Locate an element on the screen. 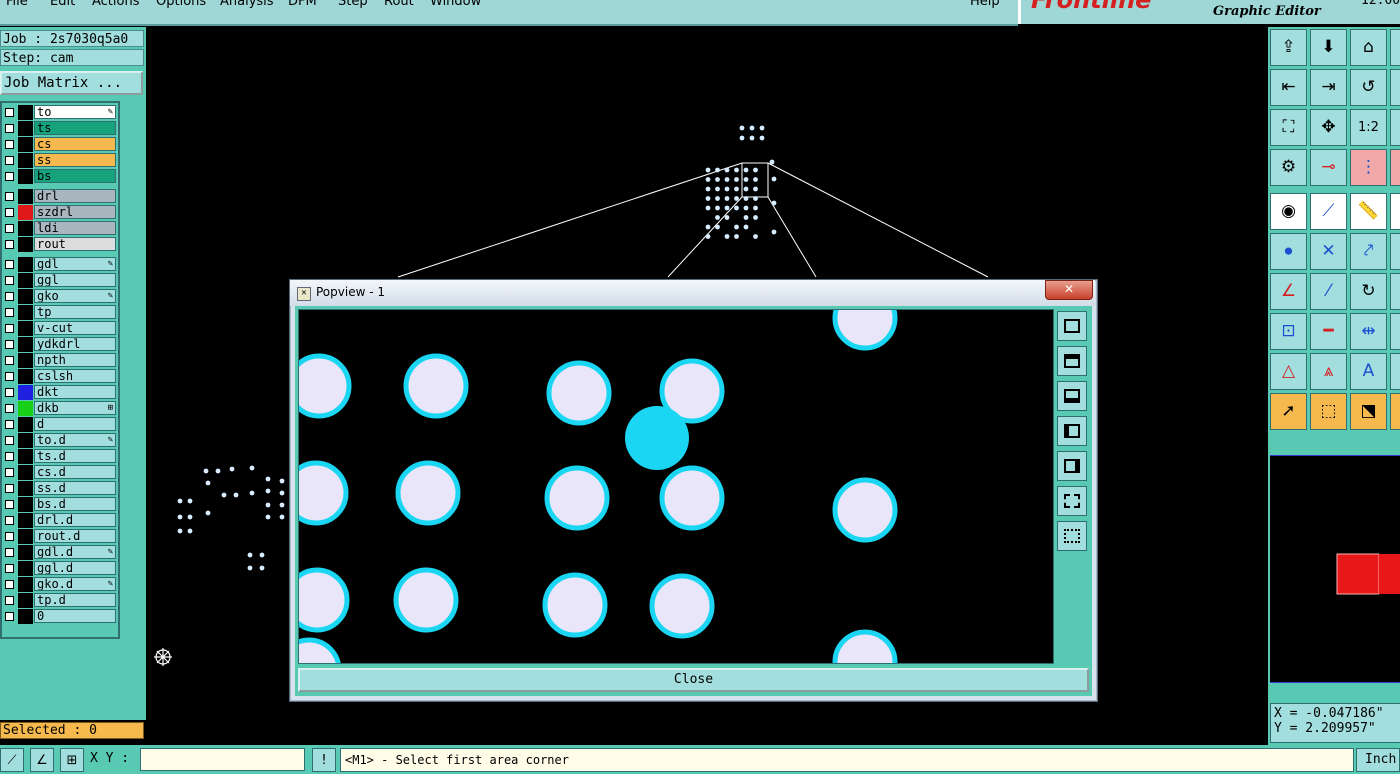  draw-line-icon: ⁄ is located at coordinates (1328, 291).